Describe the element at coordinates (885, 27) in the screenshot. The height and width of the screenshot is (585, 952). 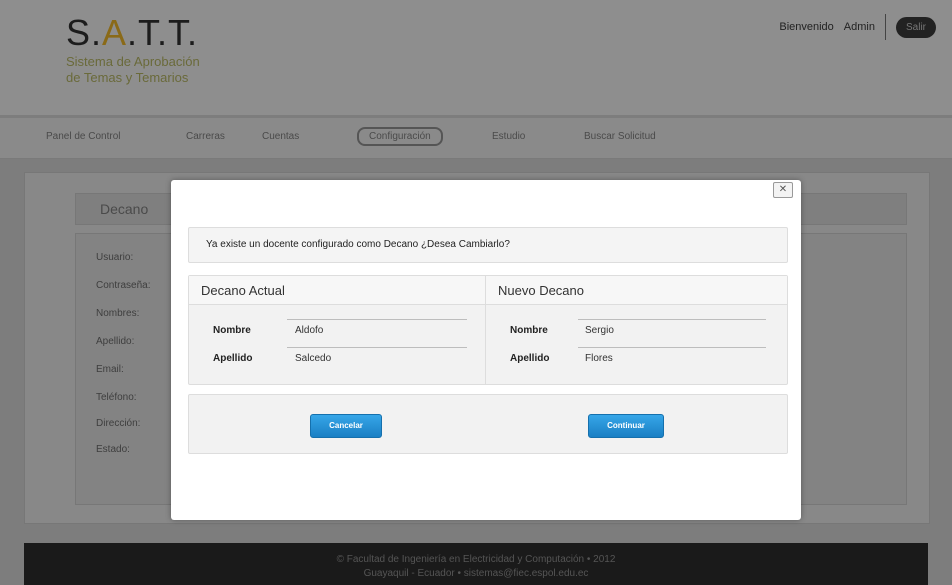
I see `user-separator` at that location.